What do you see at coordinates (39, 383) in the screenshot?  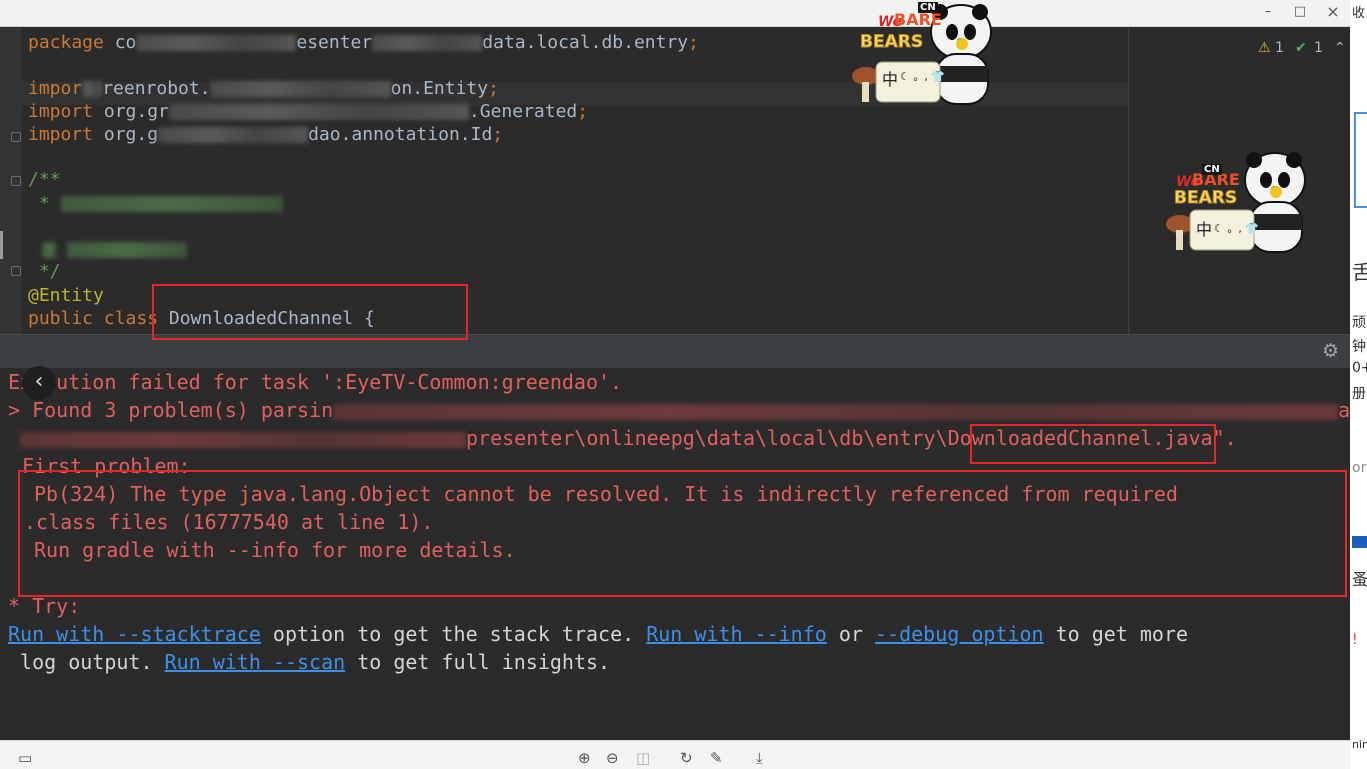 I see `back-arrow-icon: ‹` at bounding box center [39, 383].